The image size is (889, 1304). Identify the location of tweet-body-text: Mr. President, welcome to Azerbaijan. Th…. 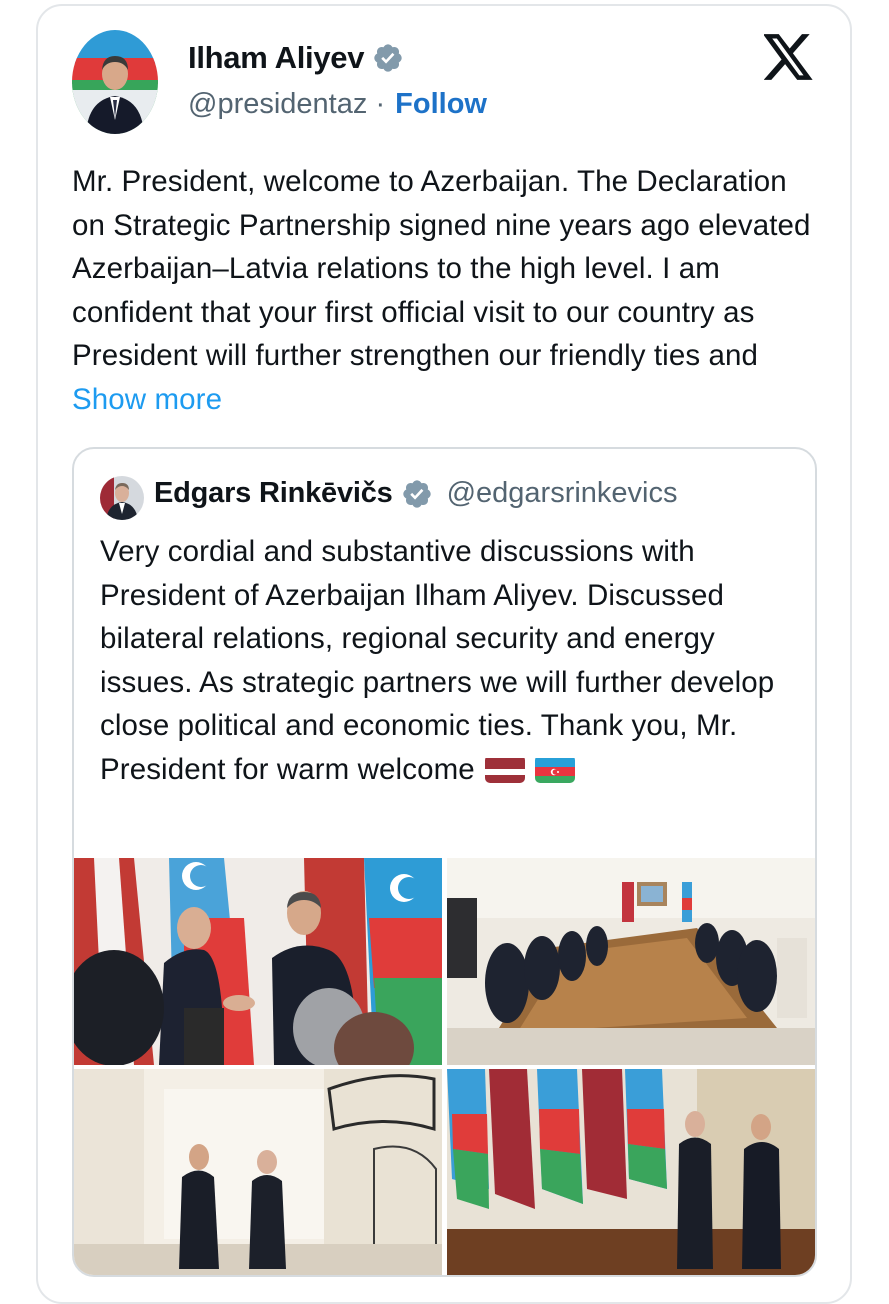
(441, 269).